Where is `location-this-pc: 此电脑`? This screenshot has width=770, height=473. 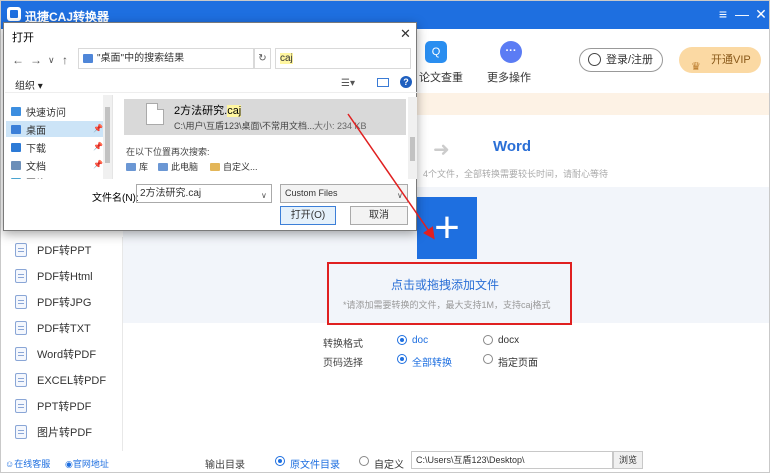 location-this-pc: 此电脑 is located at coordinates (178, 166).